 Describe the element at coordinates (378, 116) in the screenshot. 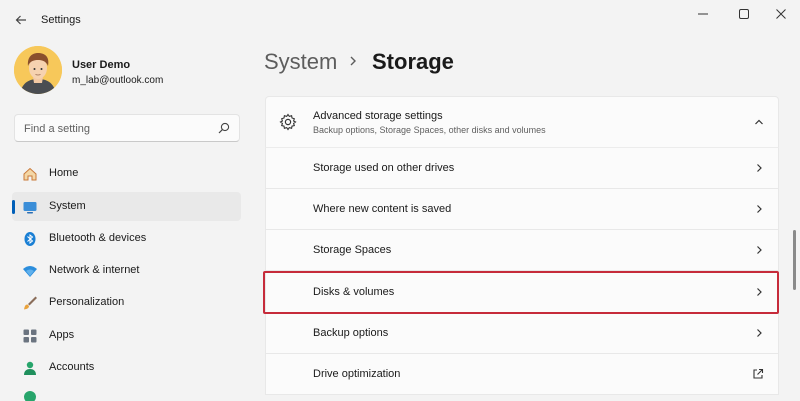

I see `advanced-storage-title: Advanced storage settings` at that location.